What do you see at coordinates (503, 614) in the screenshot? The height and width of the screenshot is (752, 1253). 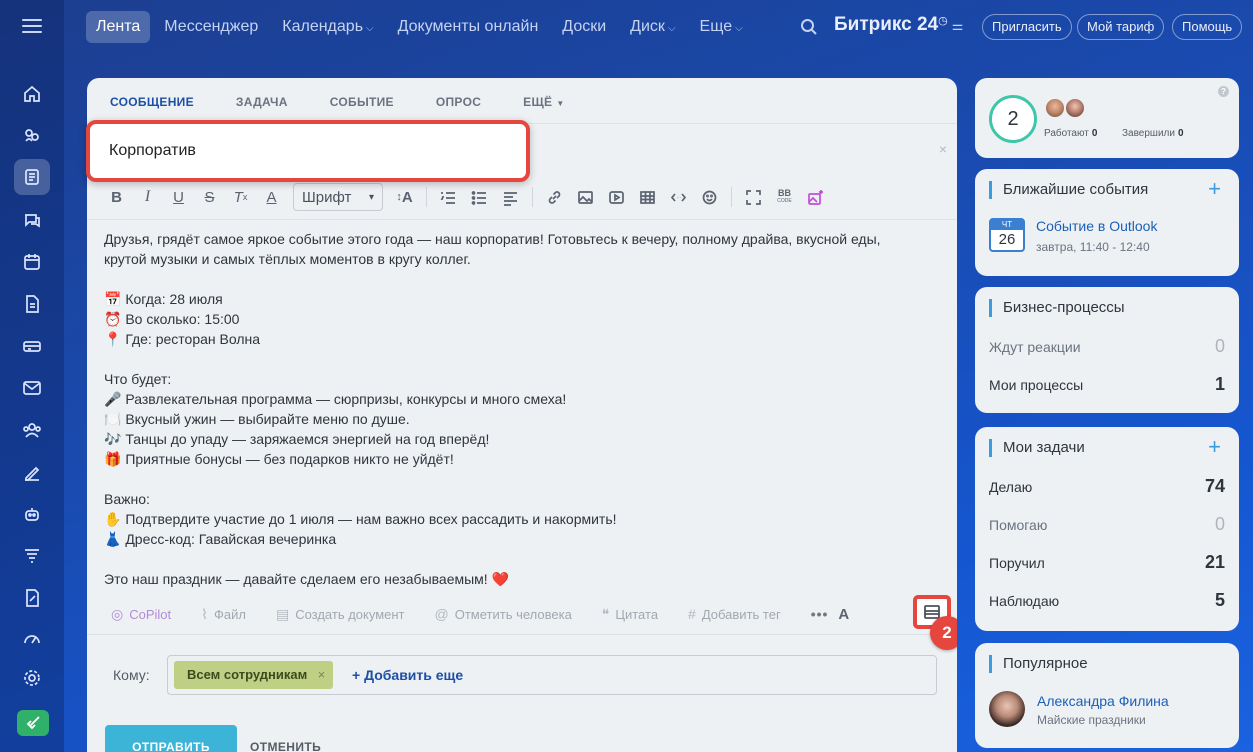 I see `mention-button: @ Отметить человека` at bounding box center [503, 614].